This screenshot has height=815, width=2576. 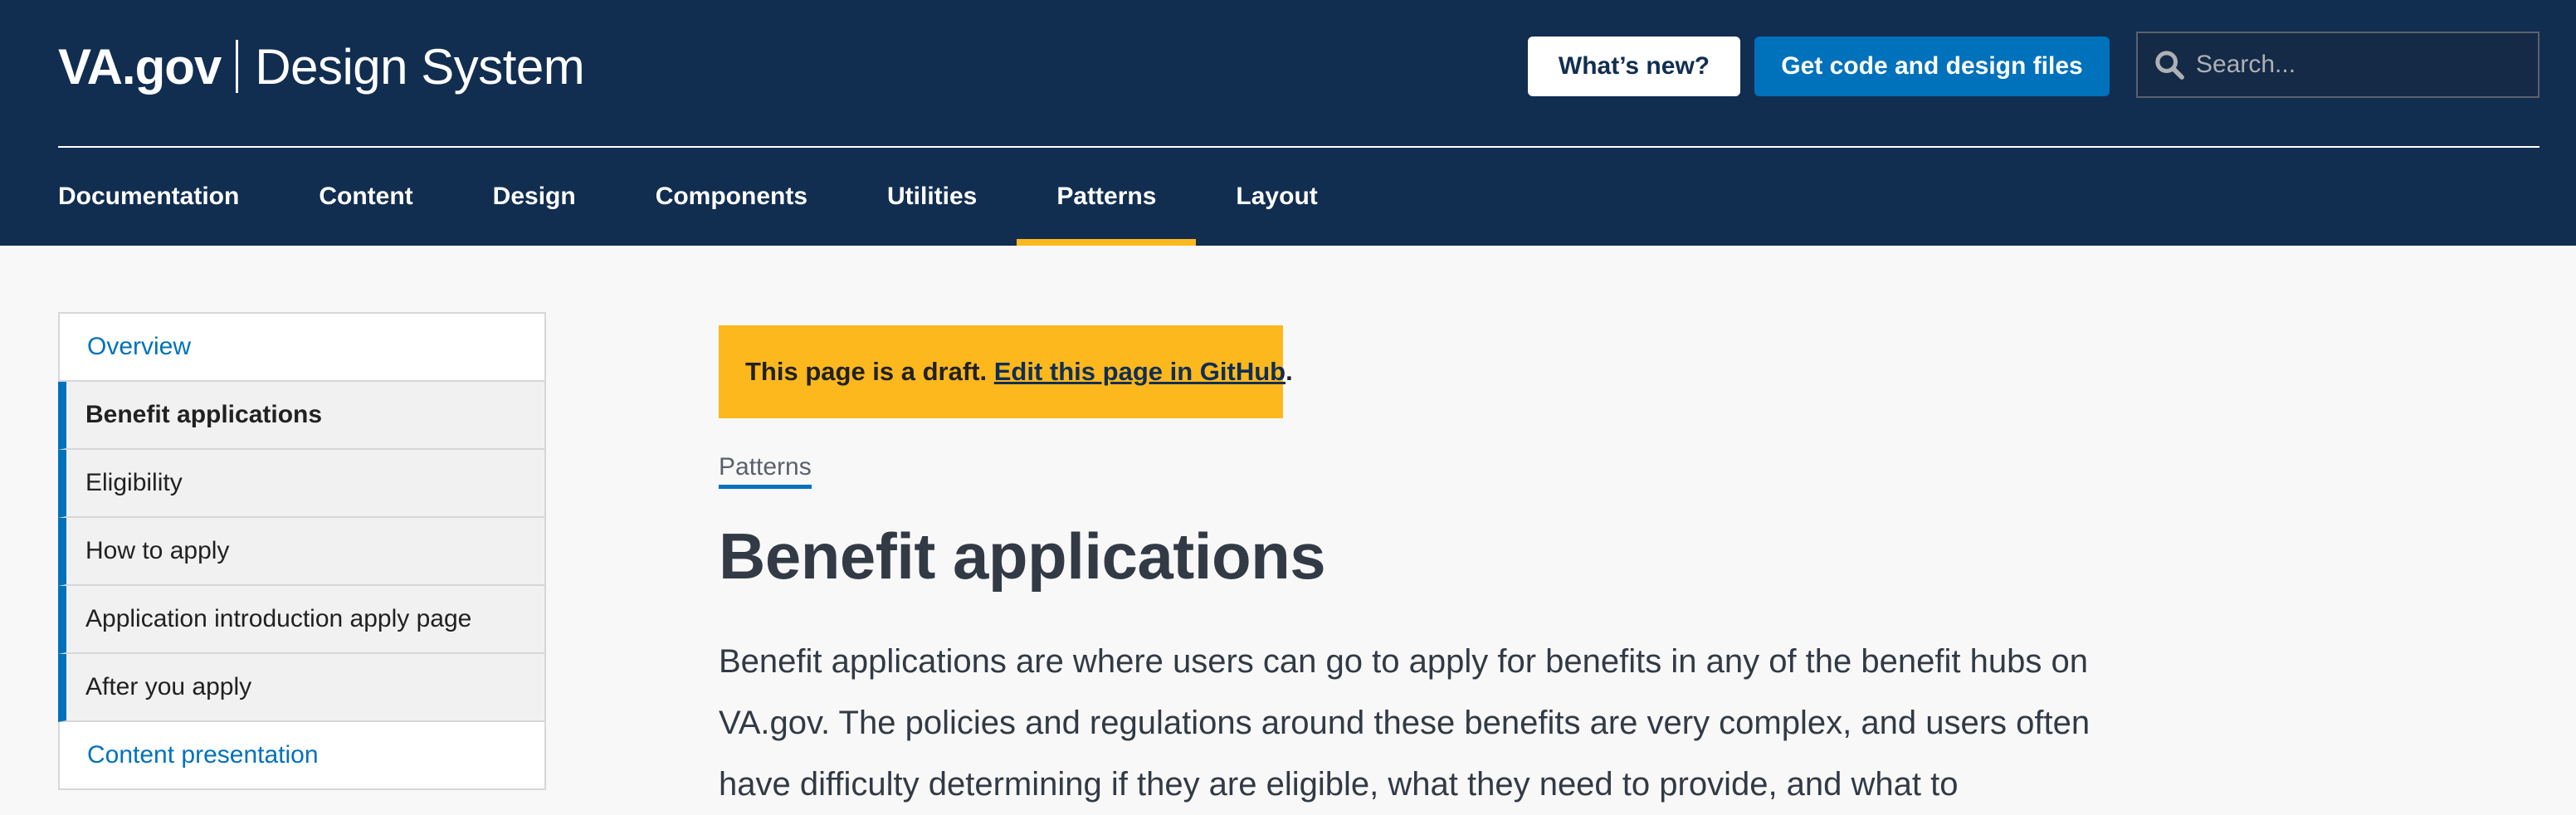 What do you see at coordinates (1107, 197) in the screenshot?
I see `nav-patterns: Patterns` at bounding box center [1107, 197].